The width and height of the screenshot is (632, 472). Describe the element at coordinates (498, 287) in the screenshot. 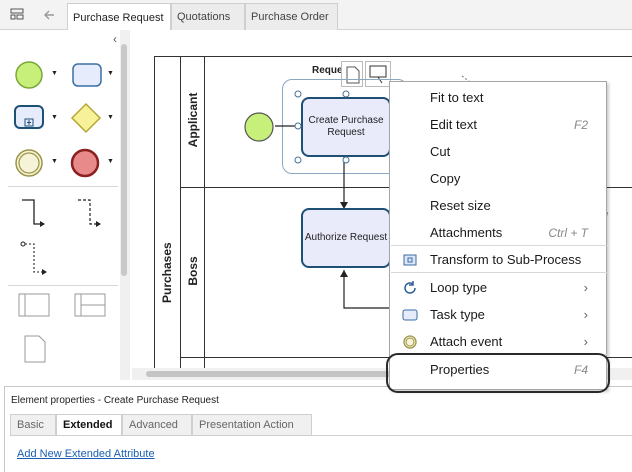

I see `menu-item-loop-type: Loop type ›` at that location.